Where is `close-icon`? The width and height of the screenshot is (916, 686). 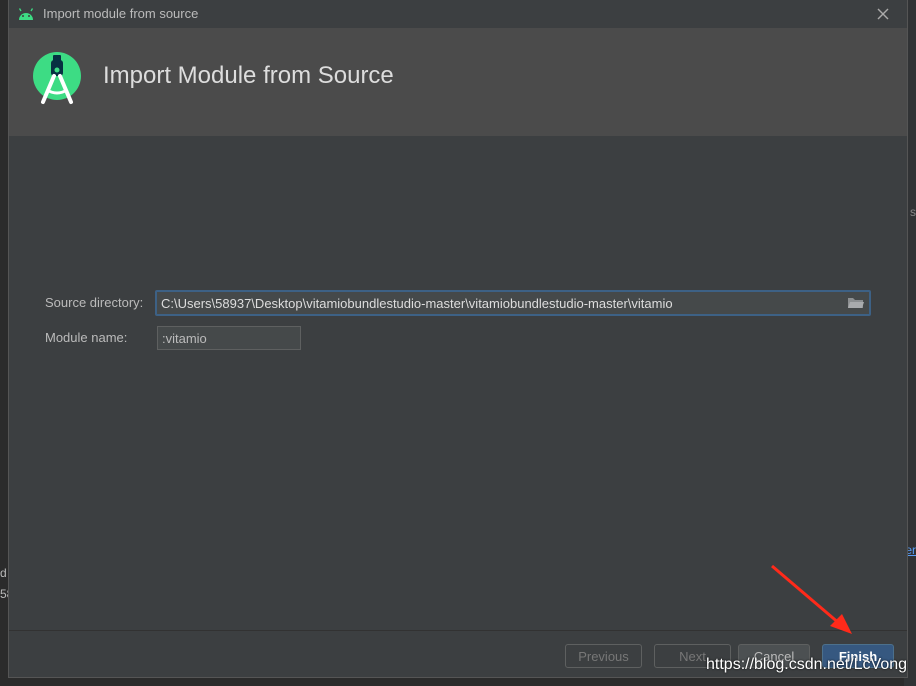
close-icon is located at coordinates (883, 14).